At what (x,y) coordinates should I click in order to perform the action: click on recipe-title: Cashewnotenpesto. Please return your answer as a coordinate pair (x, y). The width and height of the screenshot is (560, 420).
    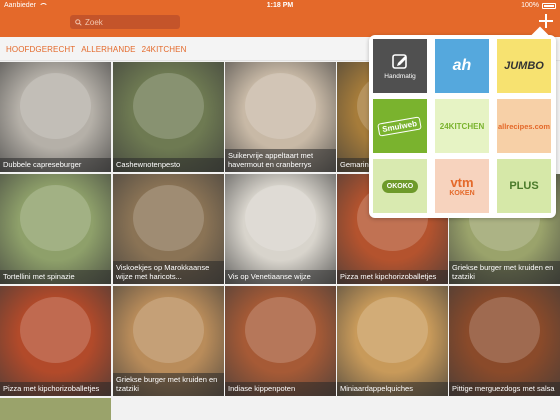
    Looking at the image, I should click on (168, 165).